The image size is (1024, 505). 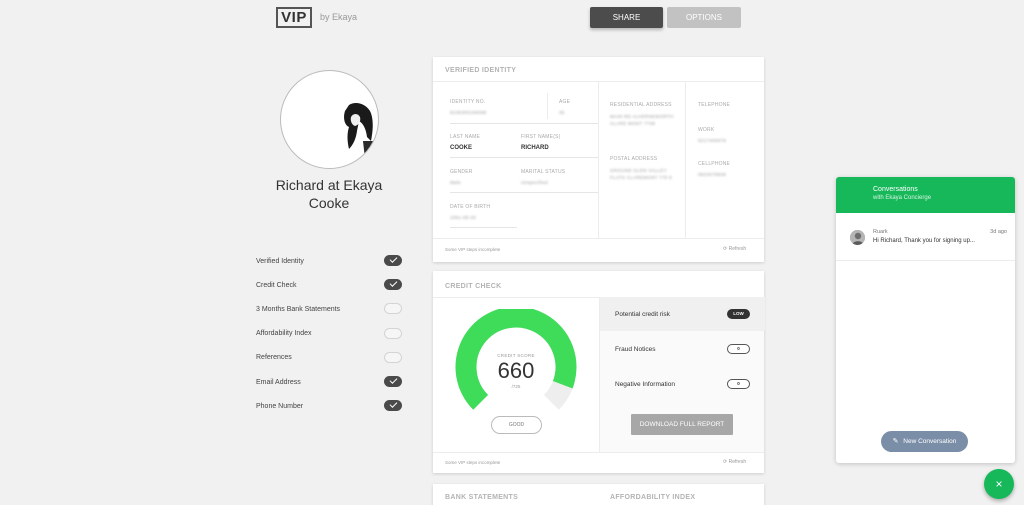 I want to click on residential-address-label: RESIDENTIAL ADDRESS, so click(x=641, y=105).